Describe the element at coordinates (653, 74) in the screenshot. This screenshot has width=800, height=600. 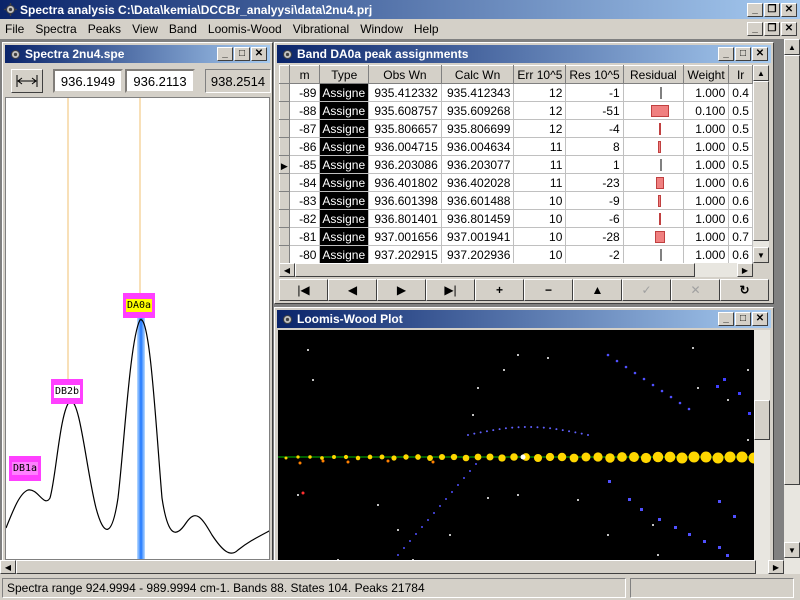
I see `col-header-residual: Residual` at that location.